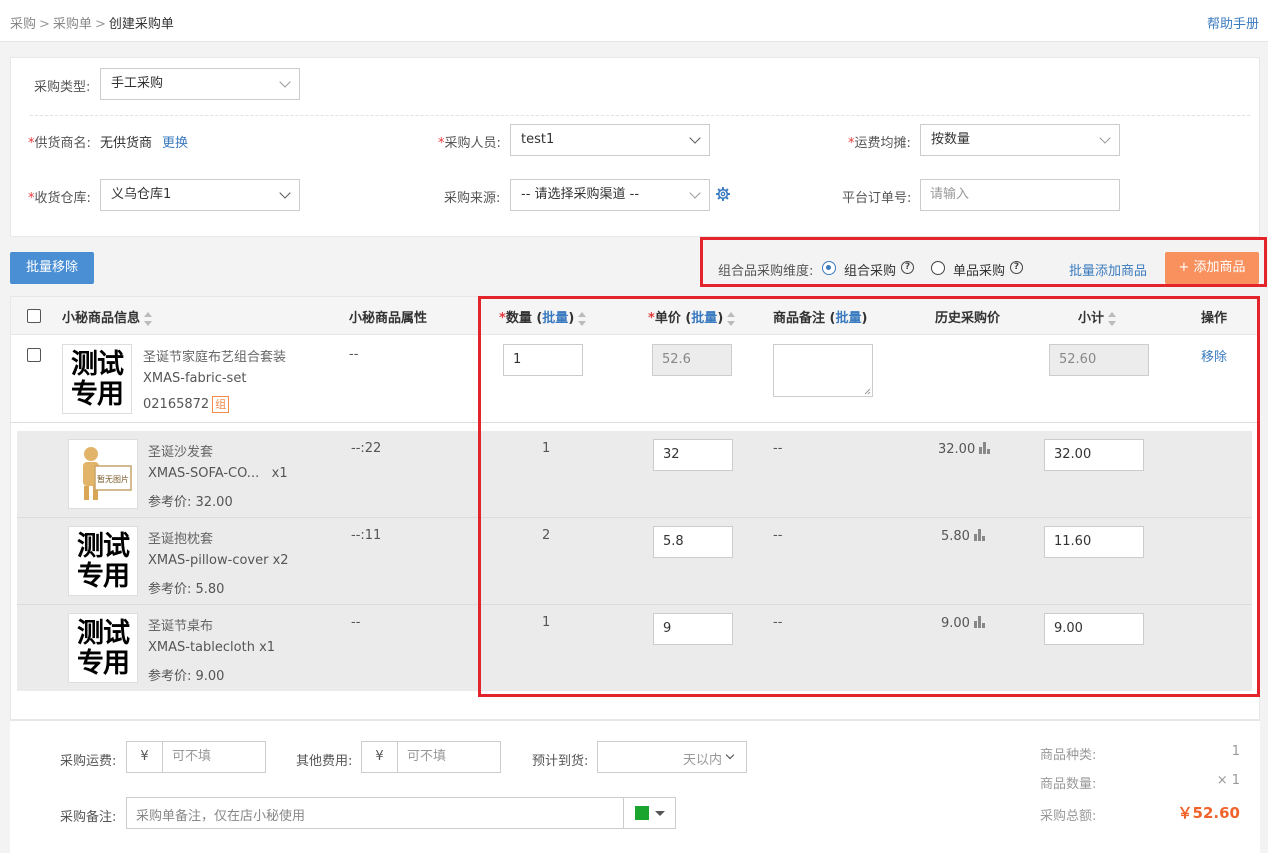 This screenshot has height=853, width=1268. Describe the element at coordinates (879, 143) in the screenshot. I see `freight-split-label: *运费均摊:` at that location.